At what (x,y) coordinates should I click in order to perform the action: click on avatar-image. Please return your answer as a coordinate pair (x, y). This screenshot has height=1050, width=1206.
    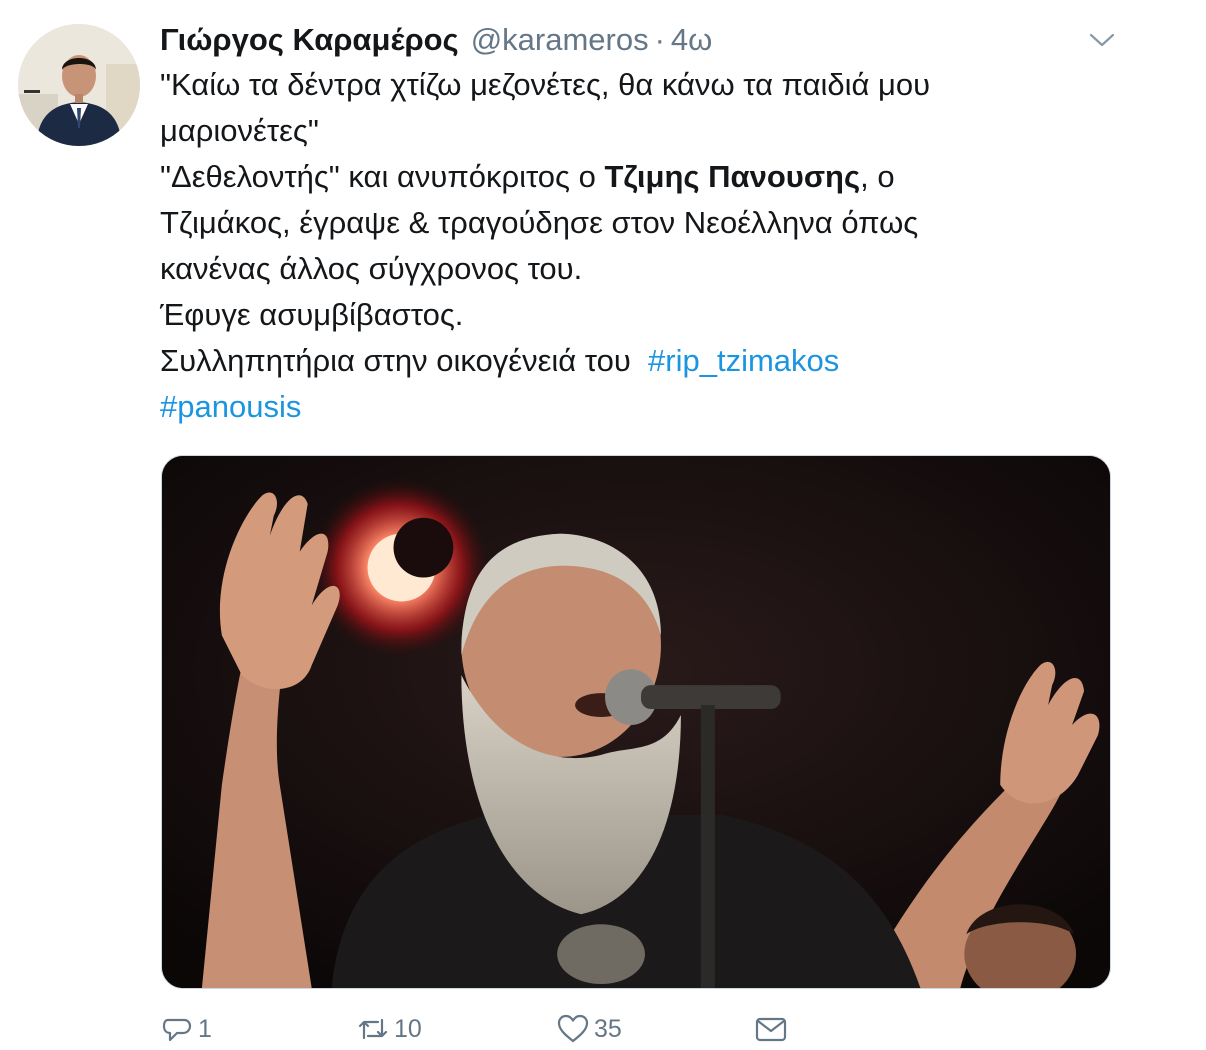
    Looking at the image, I should click on (79, 85).